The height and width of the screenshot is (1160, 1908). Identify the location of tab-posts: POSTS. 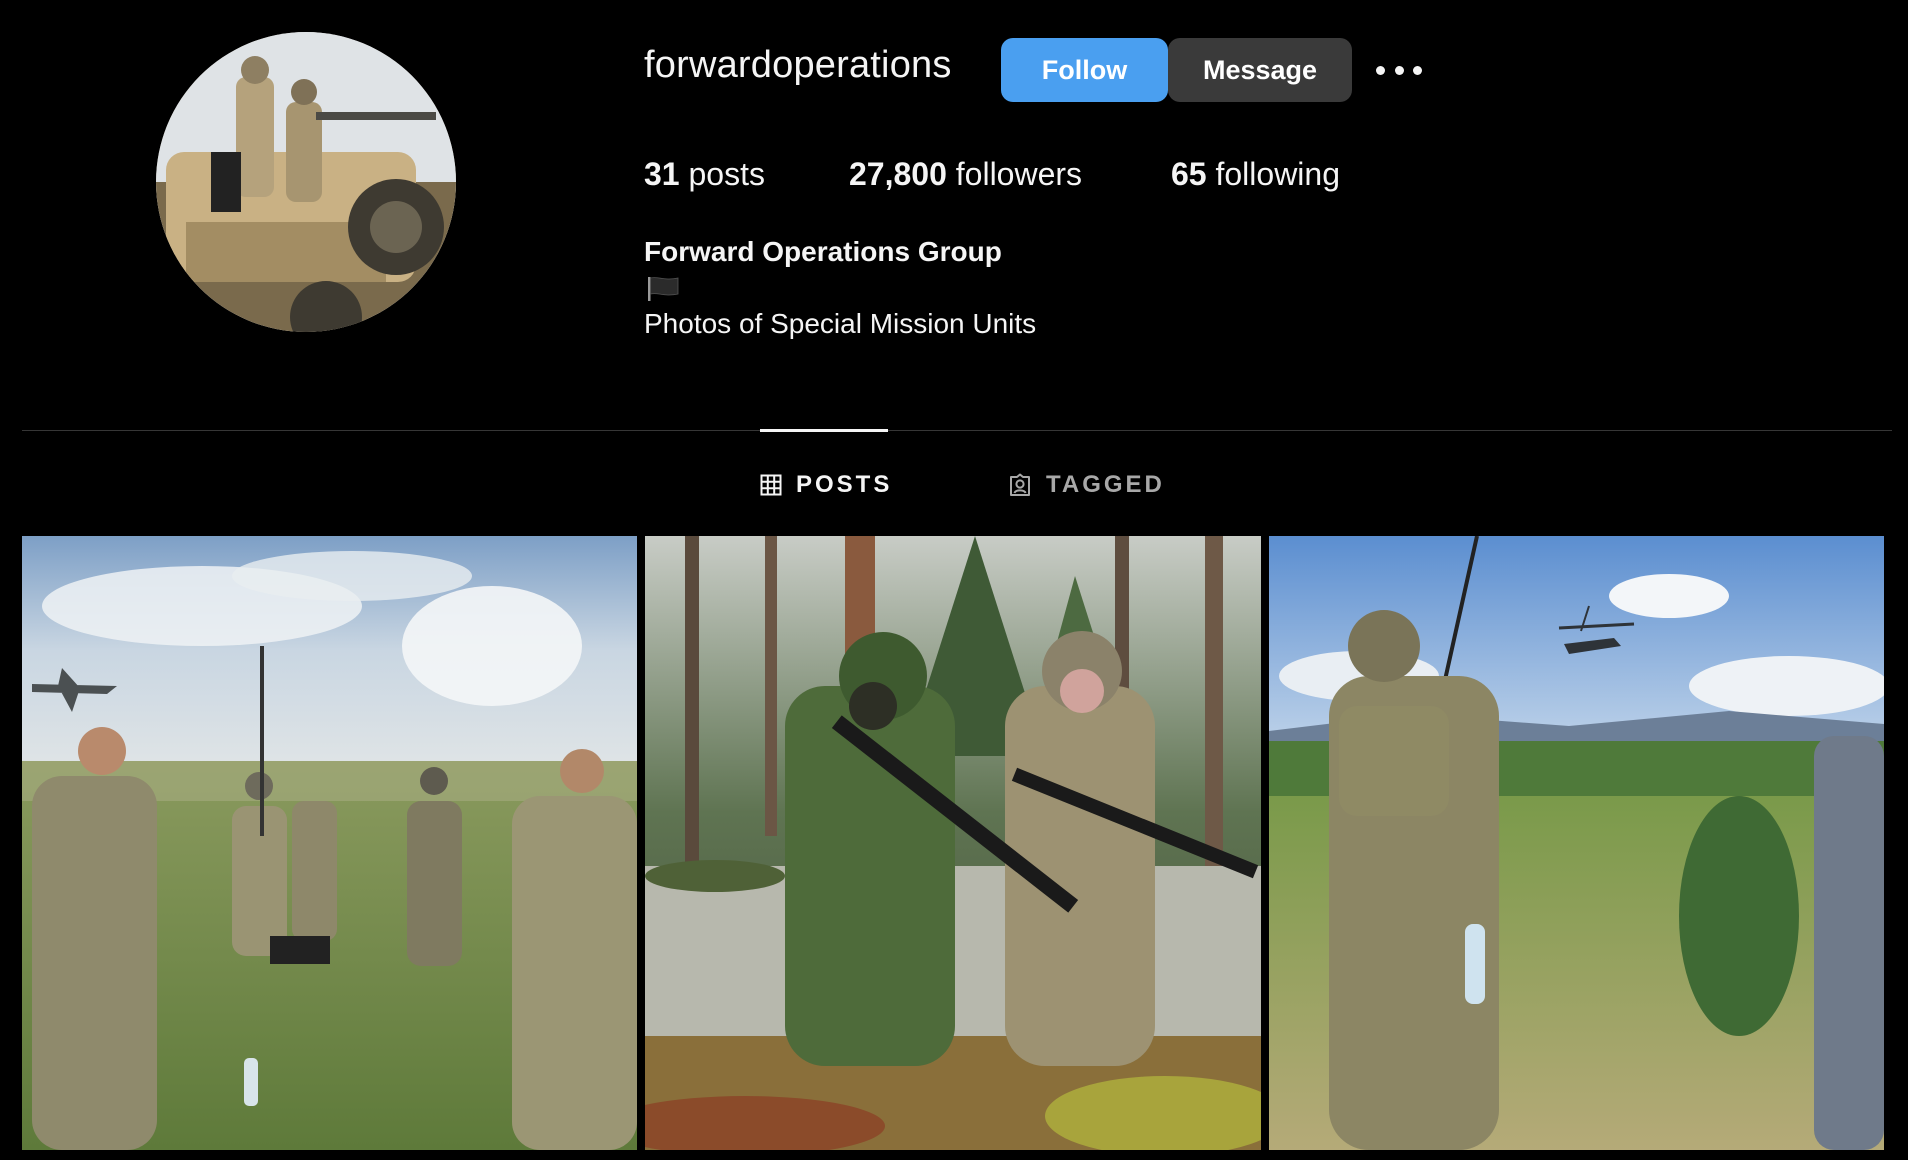
(826, 485).